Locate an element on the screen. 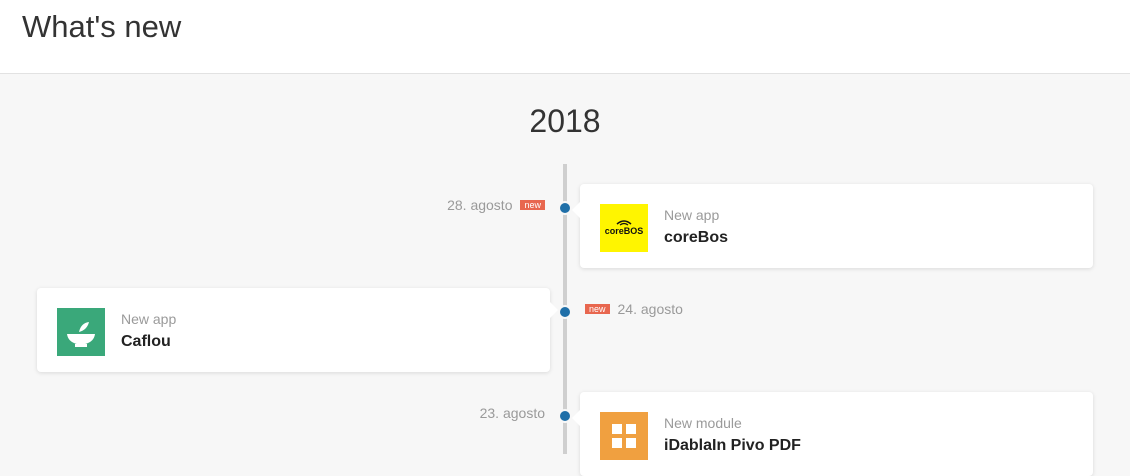 This screenshot has width=1130, height=476. timeline-date: 23. agosto is located at coordinates (512, 413).